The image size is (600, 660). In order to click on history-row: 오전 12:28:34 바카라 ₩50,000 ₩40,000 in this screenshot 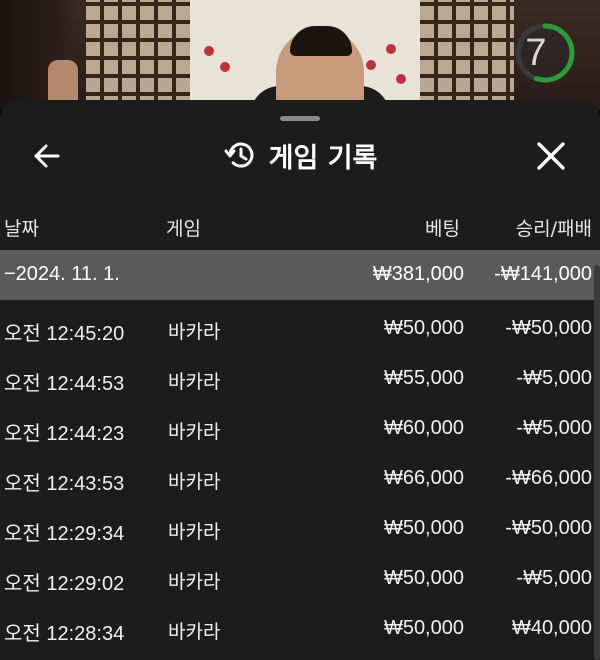, I will do `click(300, 625)`.